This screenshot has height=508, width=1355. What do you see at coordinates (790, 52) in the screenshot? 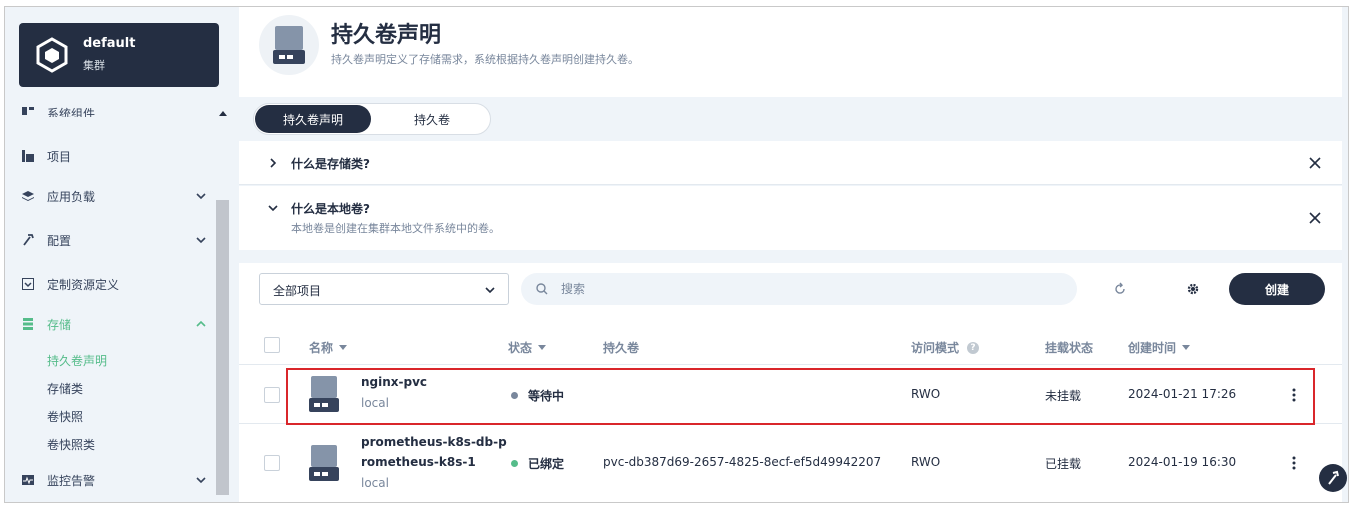
I see `page-header: 持久卷声明 持久卷声明定义了存储需求，系统根据持久卷声明创建持久卷。` at bounding box center [790, 52].